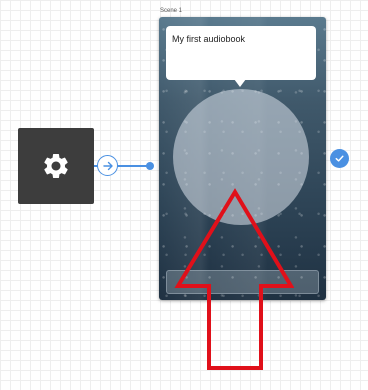 This screenshot has width=368, height=390. What do you see at coordinates (241, 53) in the screenshot?
I see `speech-bubble: My first audiobook` at bounding box center [241, 53].